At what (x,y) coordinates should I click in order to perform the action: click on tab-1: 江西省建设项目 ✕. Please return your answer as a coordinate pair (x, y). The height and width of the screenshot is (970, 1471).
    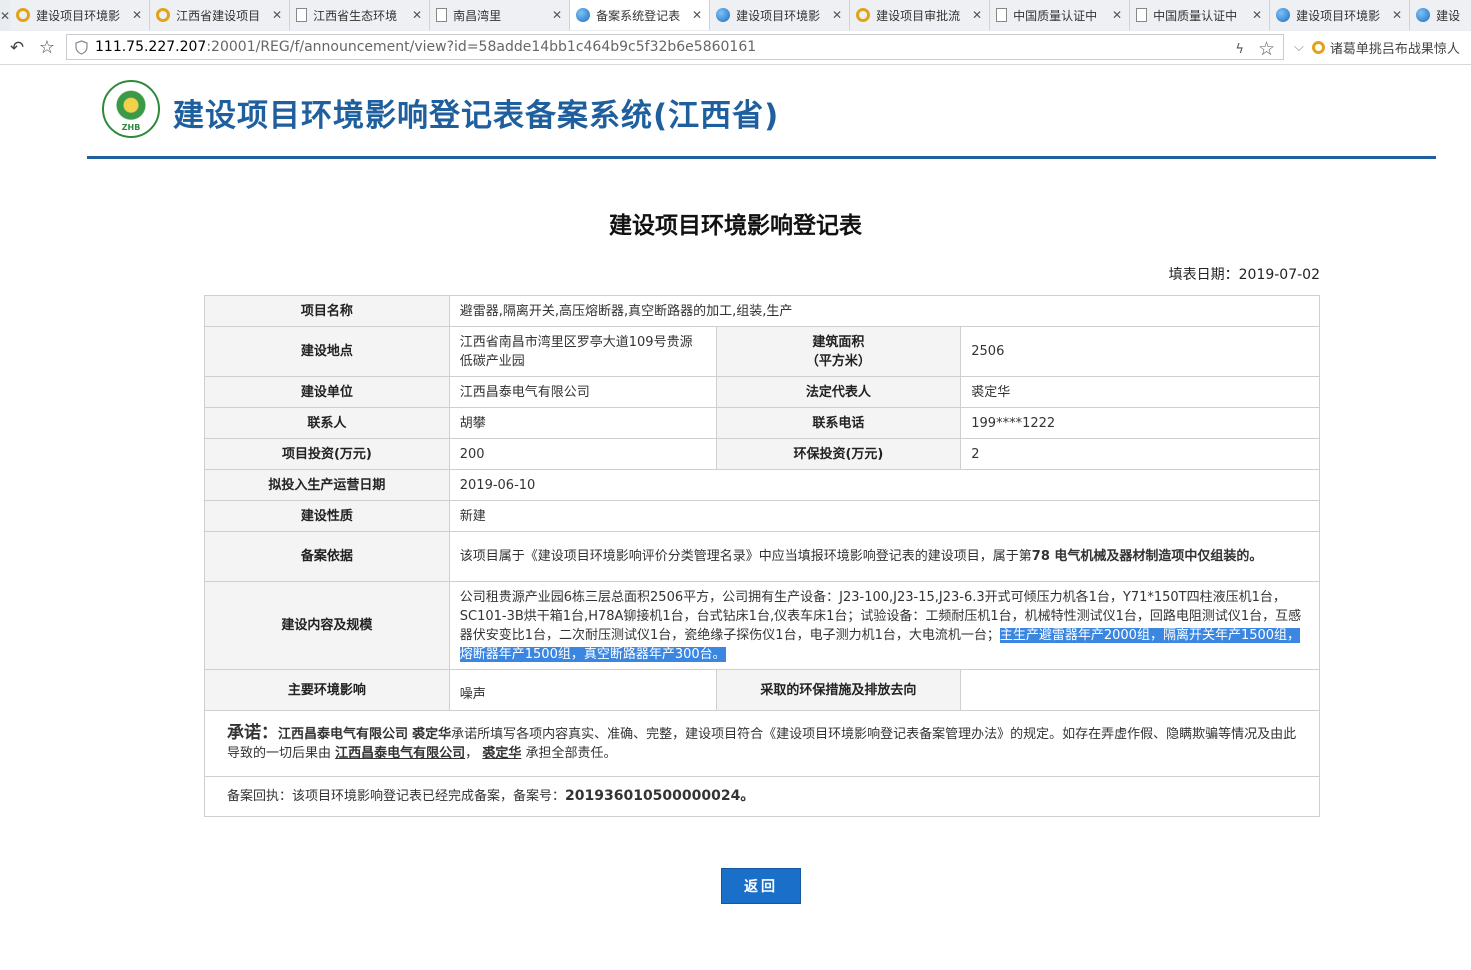
    Looking at the image, I should click on (220, 15).